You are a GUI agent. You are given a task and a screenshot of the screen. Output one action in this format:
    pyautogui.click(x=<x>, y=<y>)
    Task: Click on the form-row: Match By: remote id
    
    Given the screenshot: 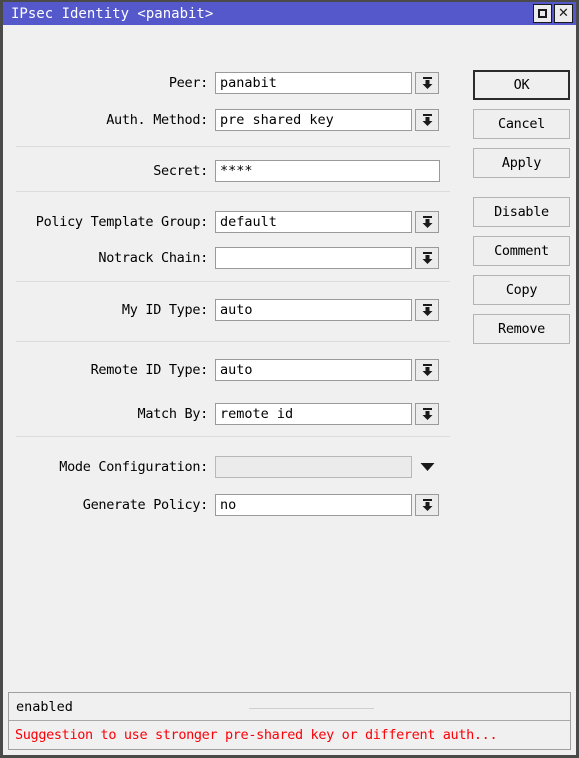 What is the action you would take?
    pyautogui.click(x=234, y=414)
    